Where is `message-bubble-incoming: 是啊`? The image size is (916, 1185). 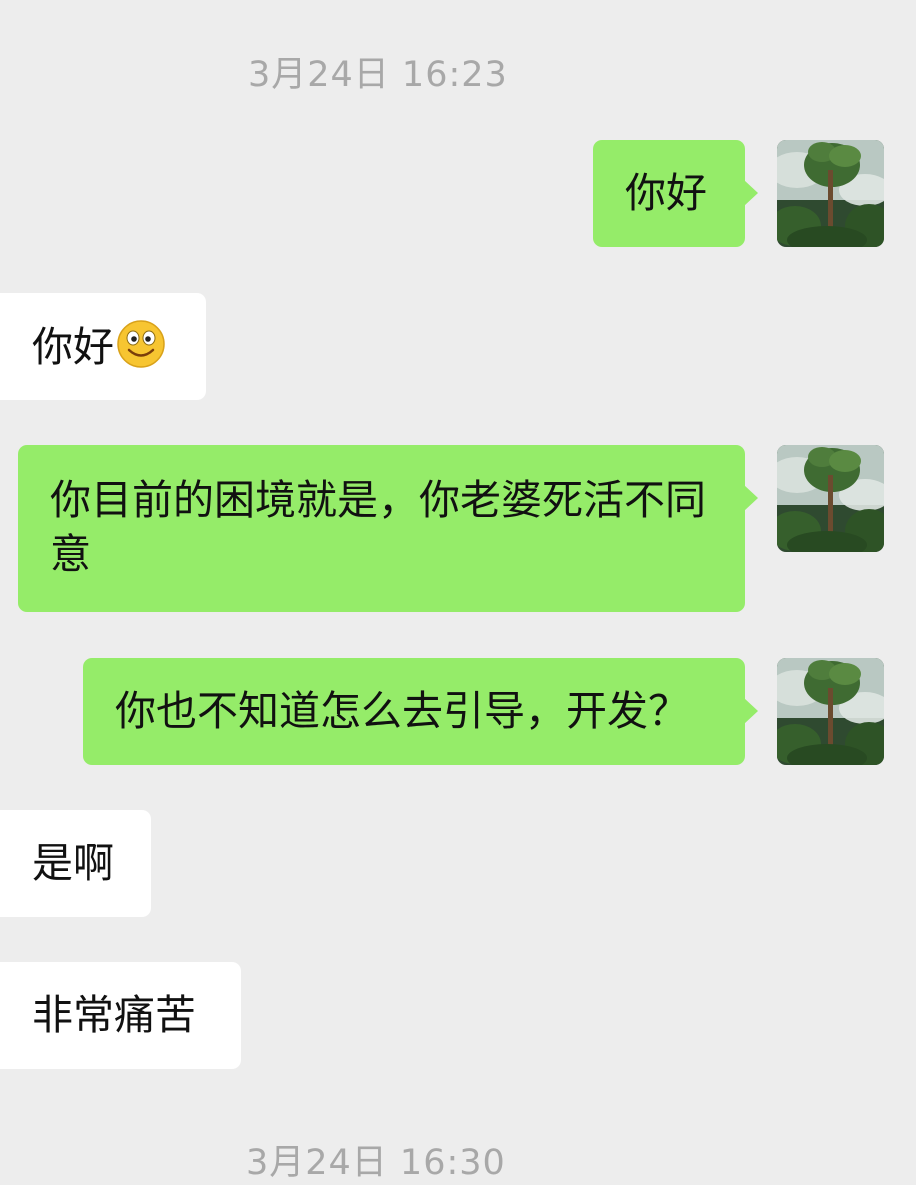 message-bubble-incoming: 是啊 is located at coordinates (75, 863).